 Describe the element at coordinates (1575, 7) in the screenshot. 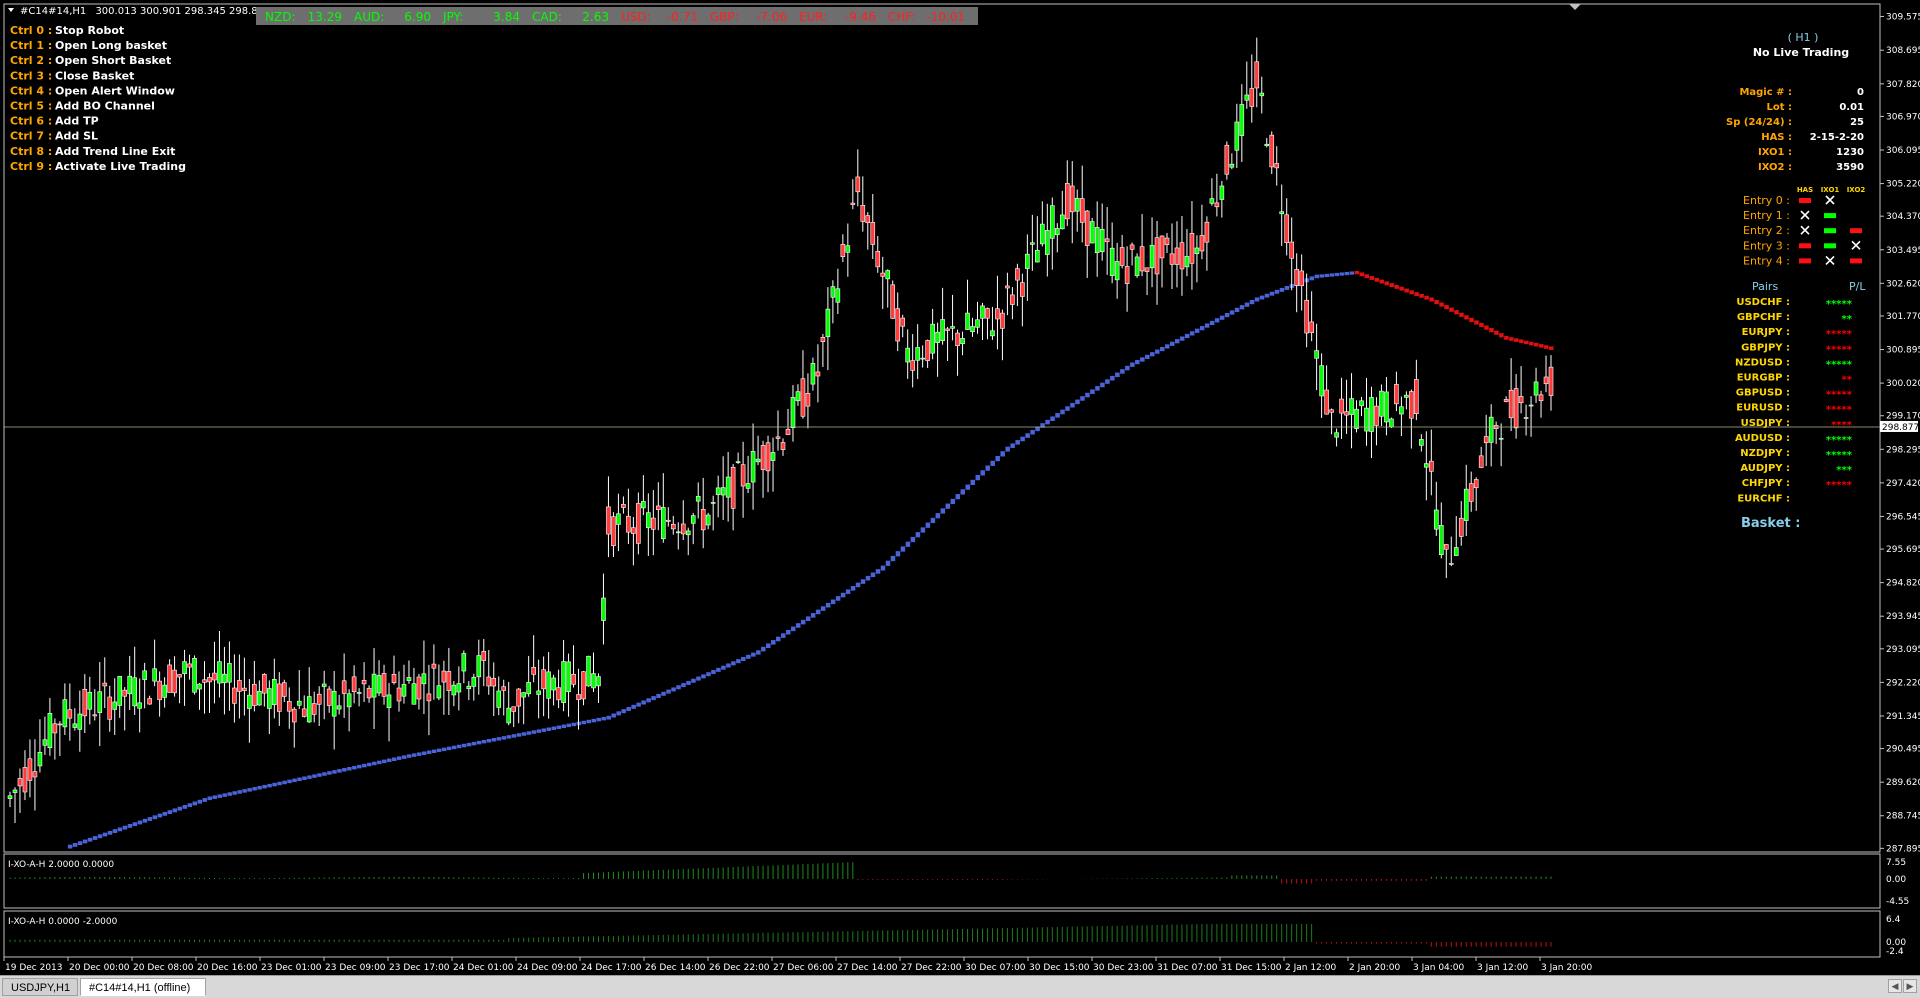

I see `shift-marker-icon` at that location.